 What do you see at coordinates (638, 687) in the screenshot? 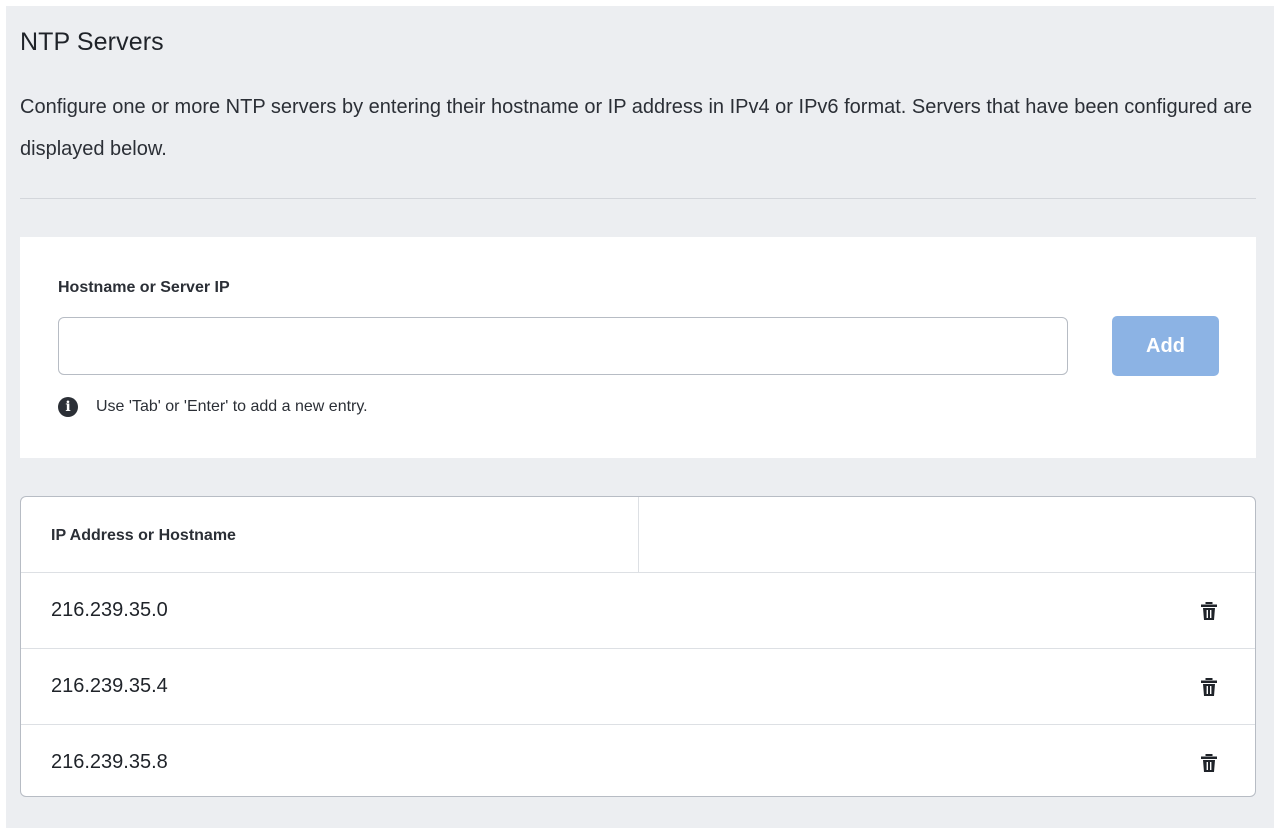
I see `table-row: 216.239.35.4` at bounding box center [638, 687].